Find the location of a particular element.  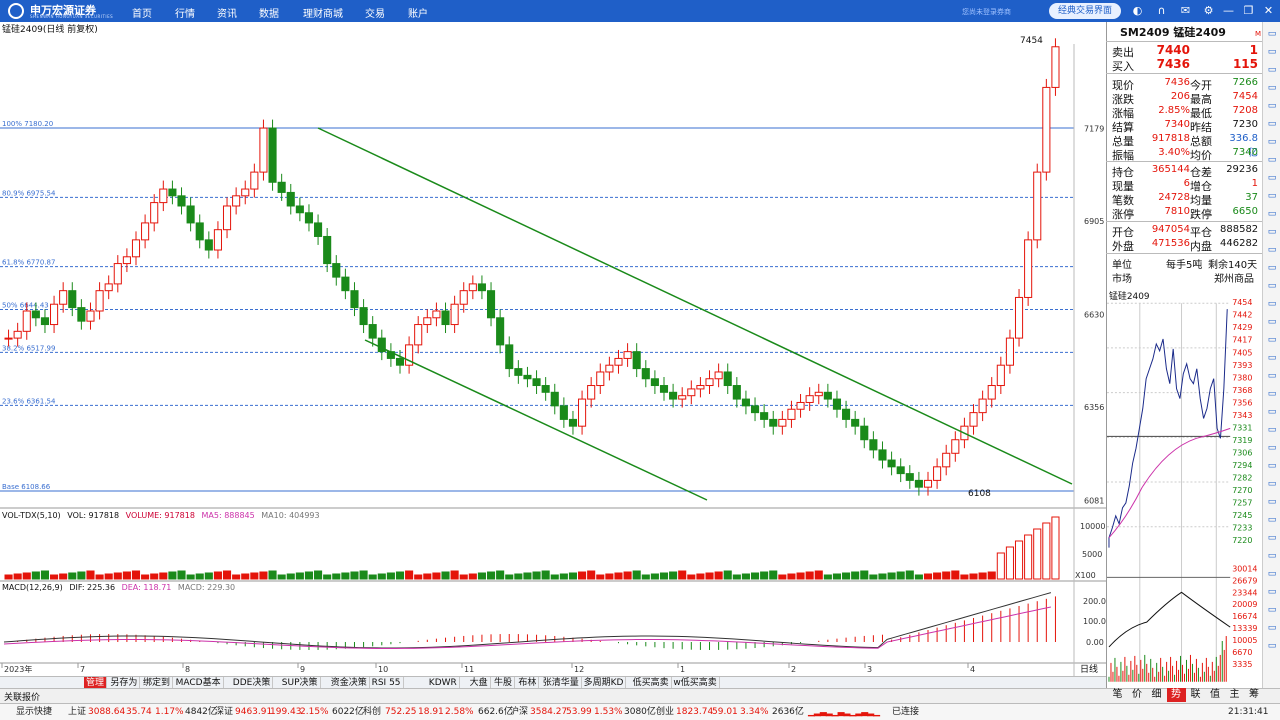

quote-row-cell: 3.40% is located at coordinates (1174, 152).